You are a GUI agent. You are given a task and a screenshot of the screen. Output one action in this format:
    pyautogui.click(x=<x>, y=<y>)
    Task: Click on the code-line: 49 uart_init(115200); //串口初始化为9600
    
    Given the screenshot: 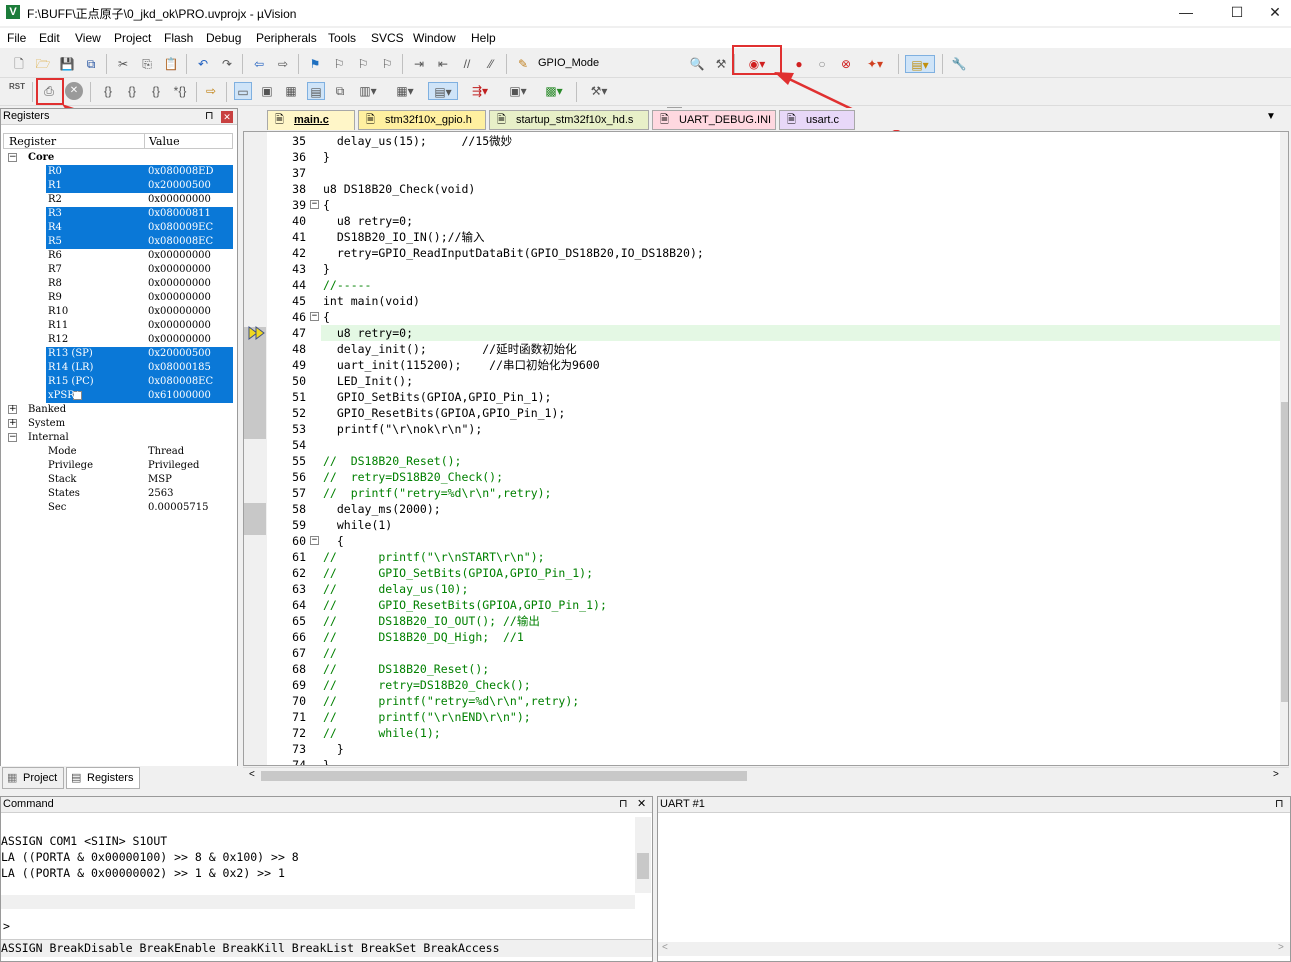 What is the action you would take?
    pyautogui.click(x=764, y=365)
    